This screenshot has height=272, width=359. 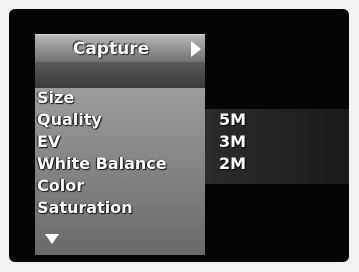 I want to click on scroll-down-icon, so click(x=52, y=239).